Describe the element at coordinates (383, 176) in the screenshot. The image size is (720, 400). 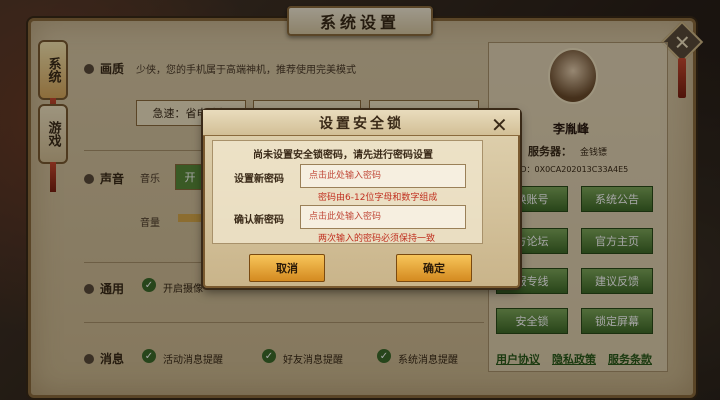
I see `new-password-input` at that location.